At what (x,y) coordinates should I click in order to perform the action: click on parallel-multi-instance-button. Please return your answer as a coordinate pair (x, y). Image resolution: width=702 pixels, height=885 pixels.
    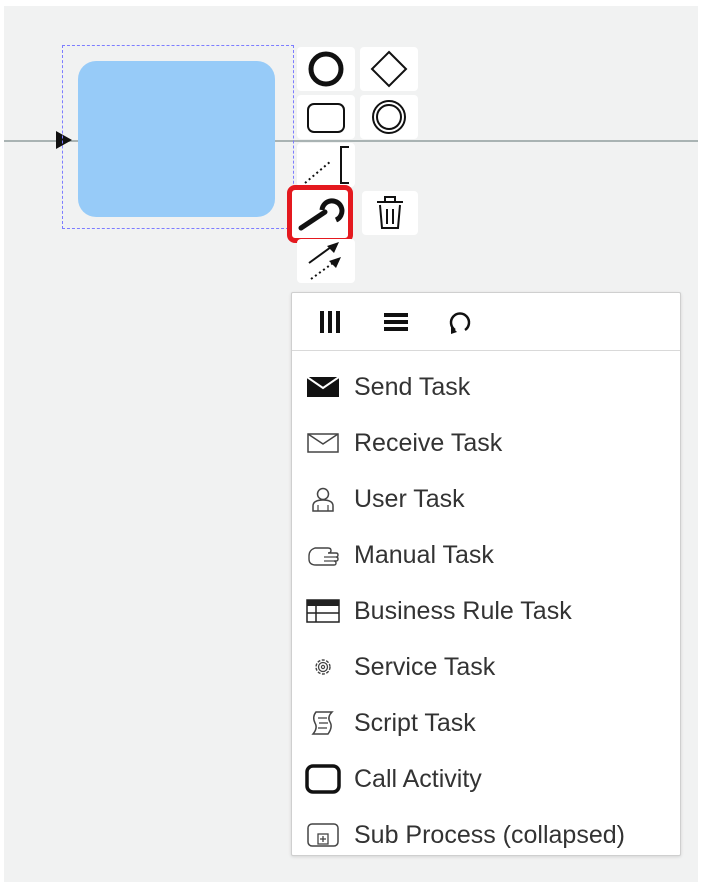
    Looking at the image, I should click on (330, 322).